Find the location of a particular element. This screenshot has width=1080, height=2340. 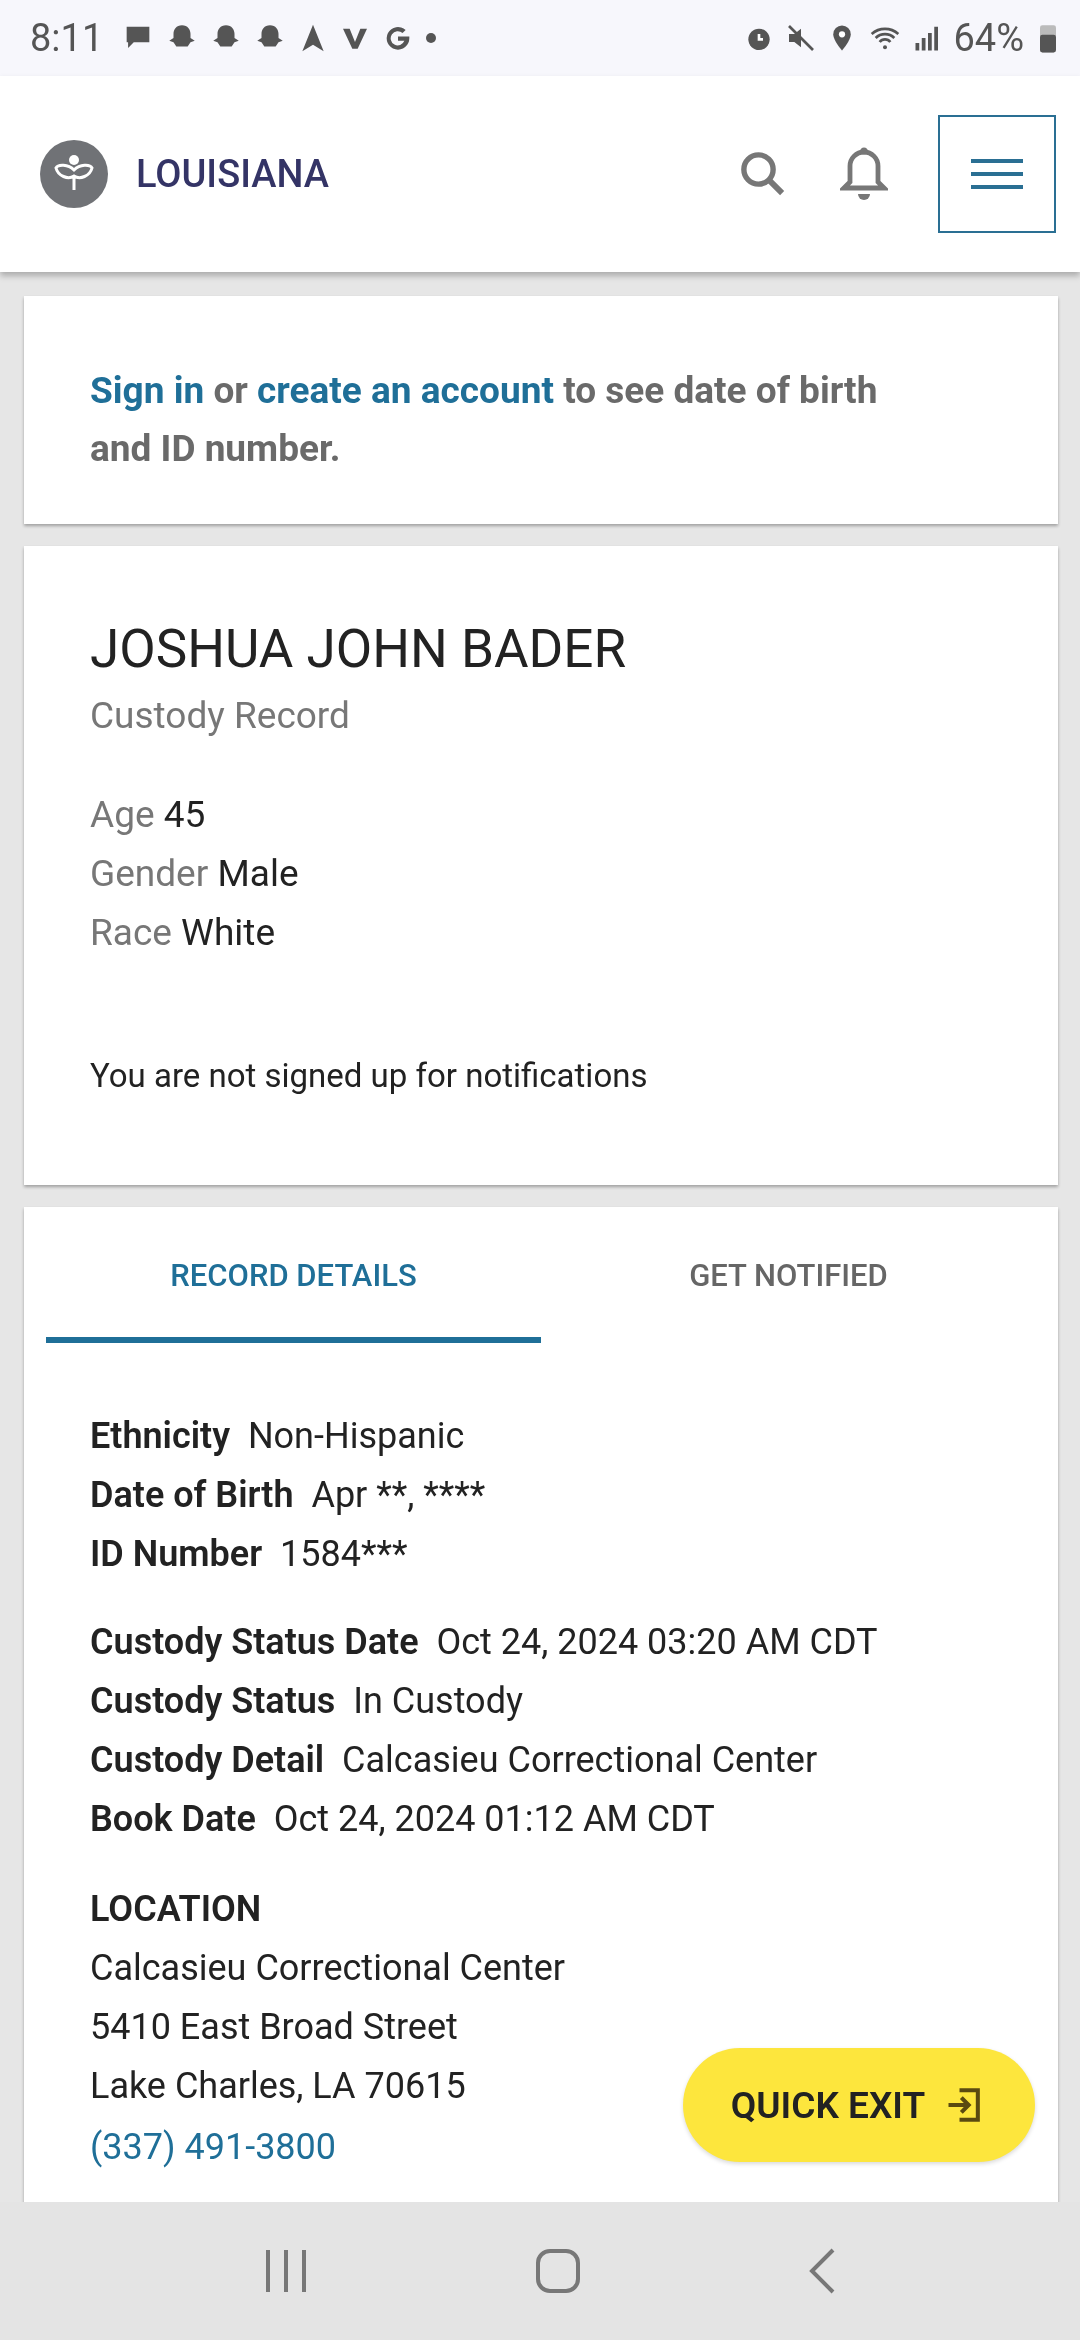

detail-row-text: Date of Birth Apr **, **** is located at coordinates (288, 1495).